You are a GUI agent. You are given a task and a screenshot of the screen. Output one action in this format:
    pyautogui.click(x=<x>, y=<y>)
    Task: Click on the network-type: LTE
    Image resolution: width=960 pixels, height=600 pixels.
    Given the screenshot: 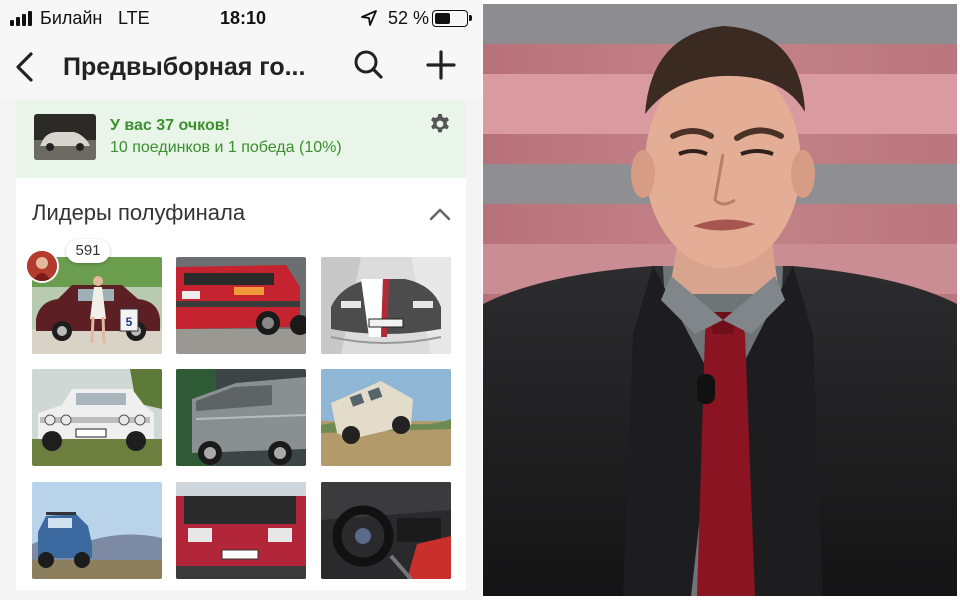 What is the action you would take?
    pyautogui.click(x=134, y=18)
    